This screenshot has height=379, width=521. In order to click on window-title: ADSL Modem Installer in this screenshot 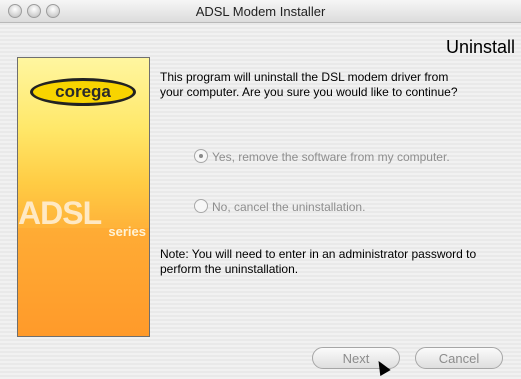, I will do `click(260, 11)`.